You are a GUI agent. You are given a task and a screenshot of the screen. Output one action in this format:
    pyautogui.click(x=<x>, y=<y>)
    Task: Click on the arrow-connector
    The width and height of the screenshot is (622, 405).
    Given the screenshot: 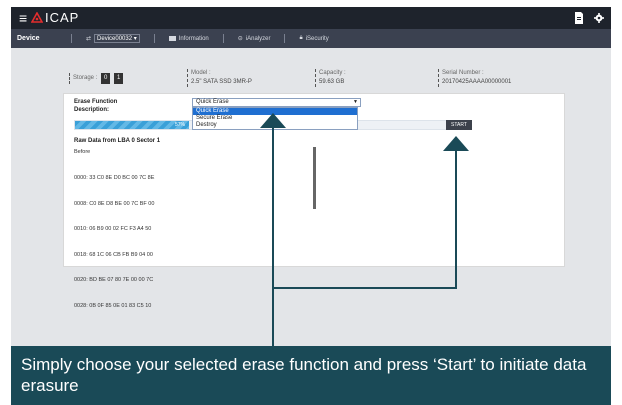 What is the action you would take?
    pyautogui.click(x=365, y=220)
    